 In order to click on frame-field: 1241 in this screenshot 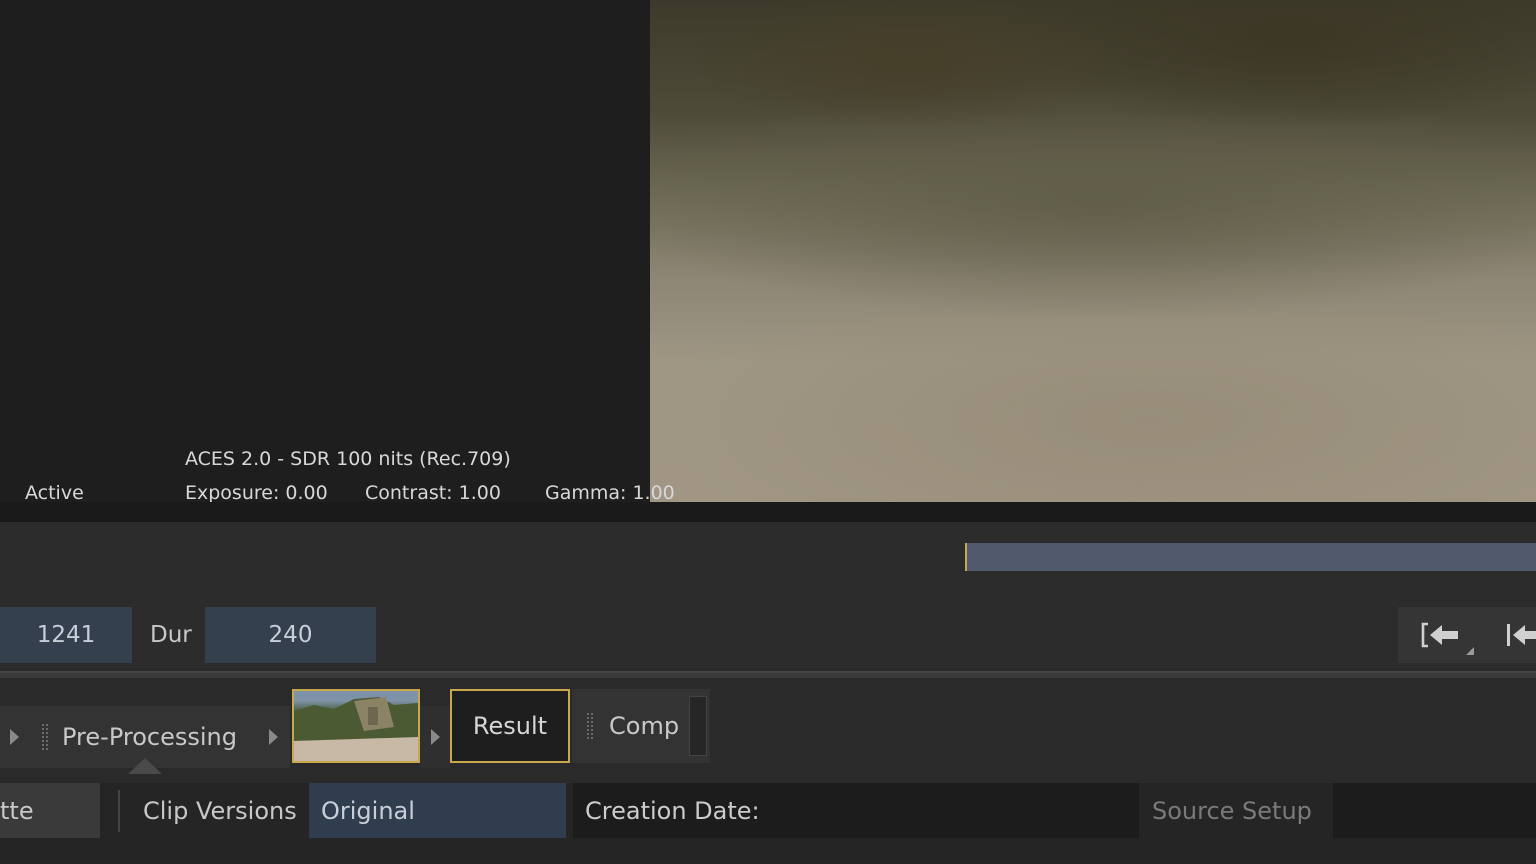, I will do `click(66, 635)`.